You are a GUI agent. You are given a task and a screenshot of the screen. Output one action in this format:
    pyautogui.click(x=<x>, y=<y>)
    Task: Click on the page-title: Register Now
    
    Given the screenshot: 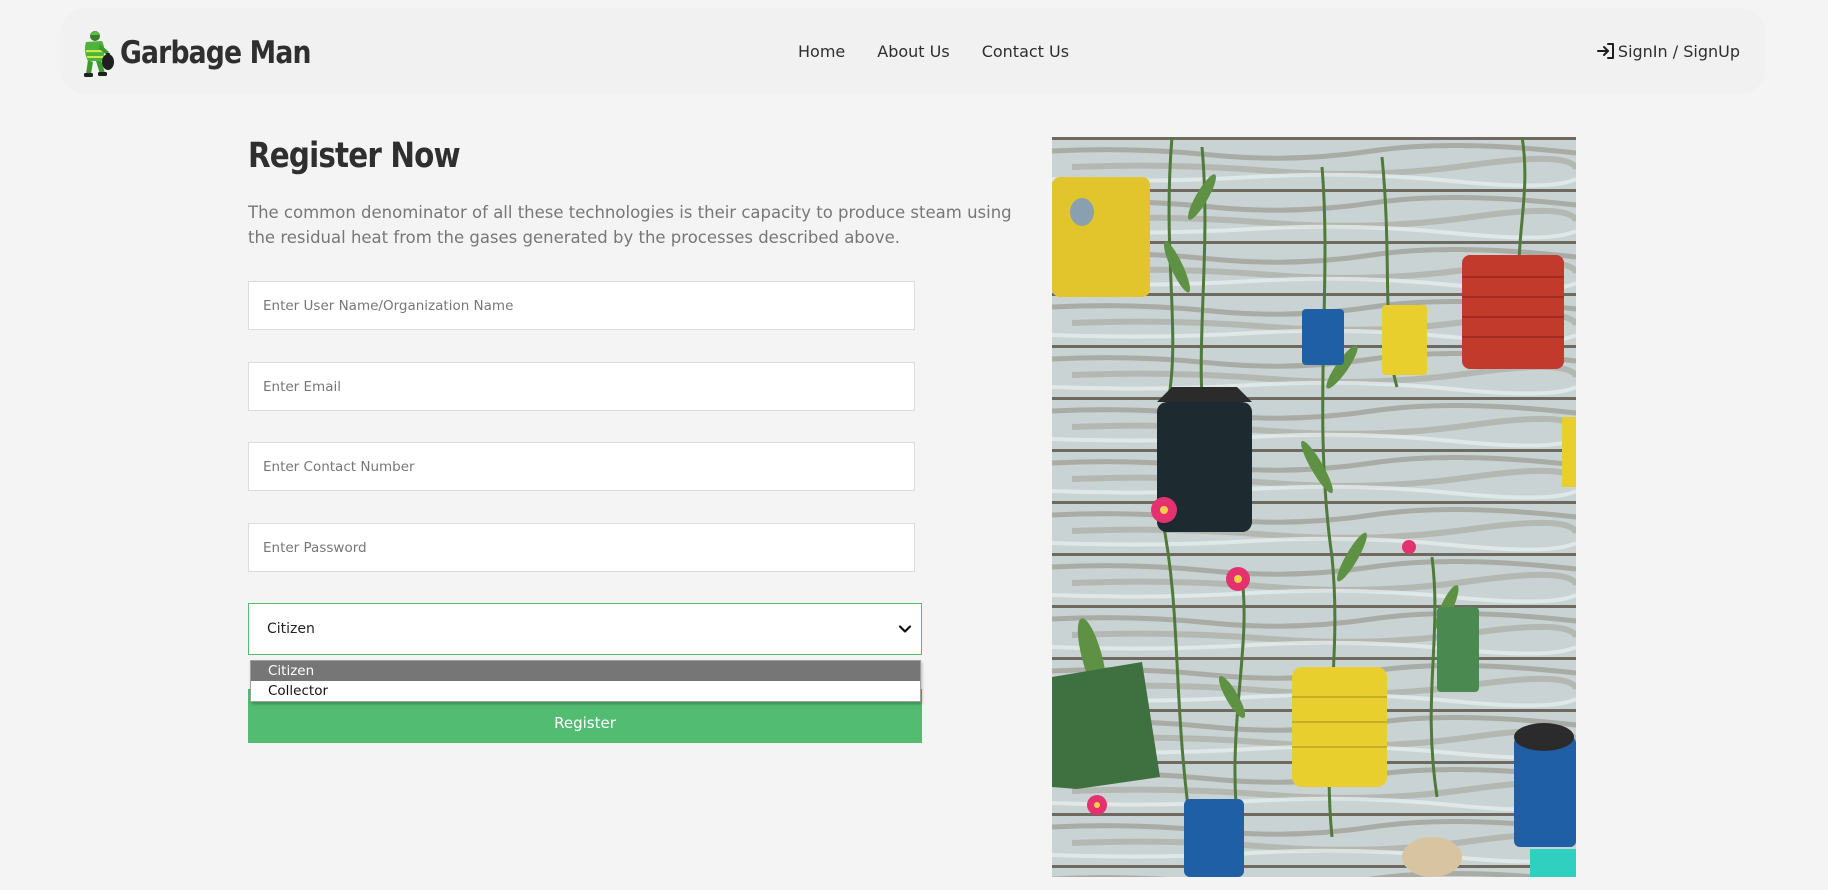 What is the action you would take?
    pyautogui.click(x=354, y=156)
    